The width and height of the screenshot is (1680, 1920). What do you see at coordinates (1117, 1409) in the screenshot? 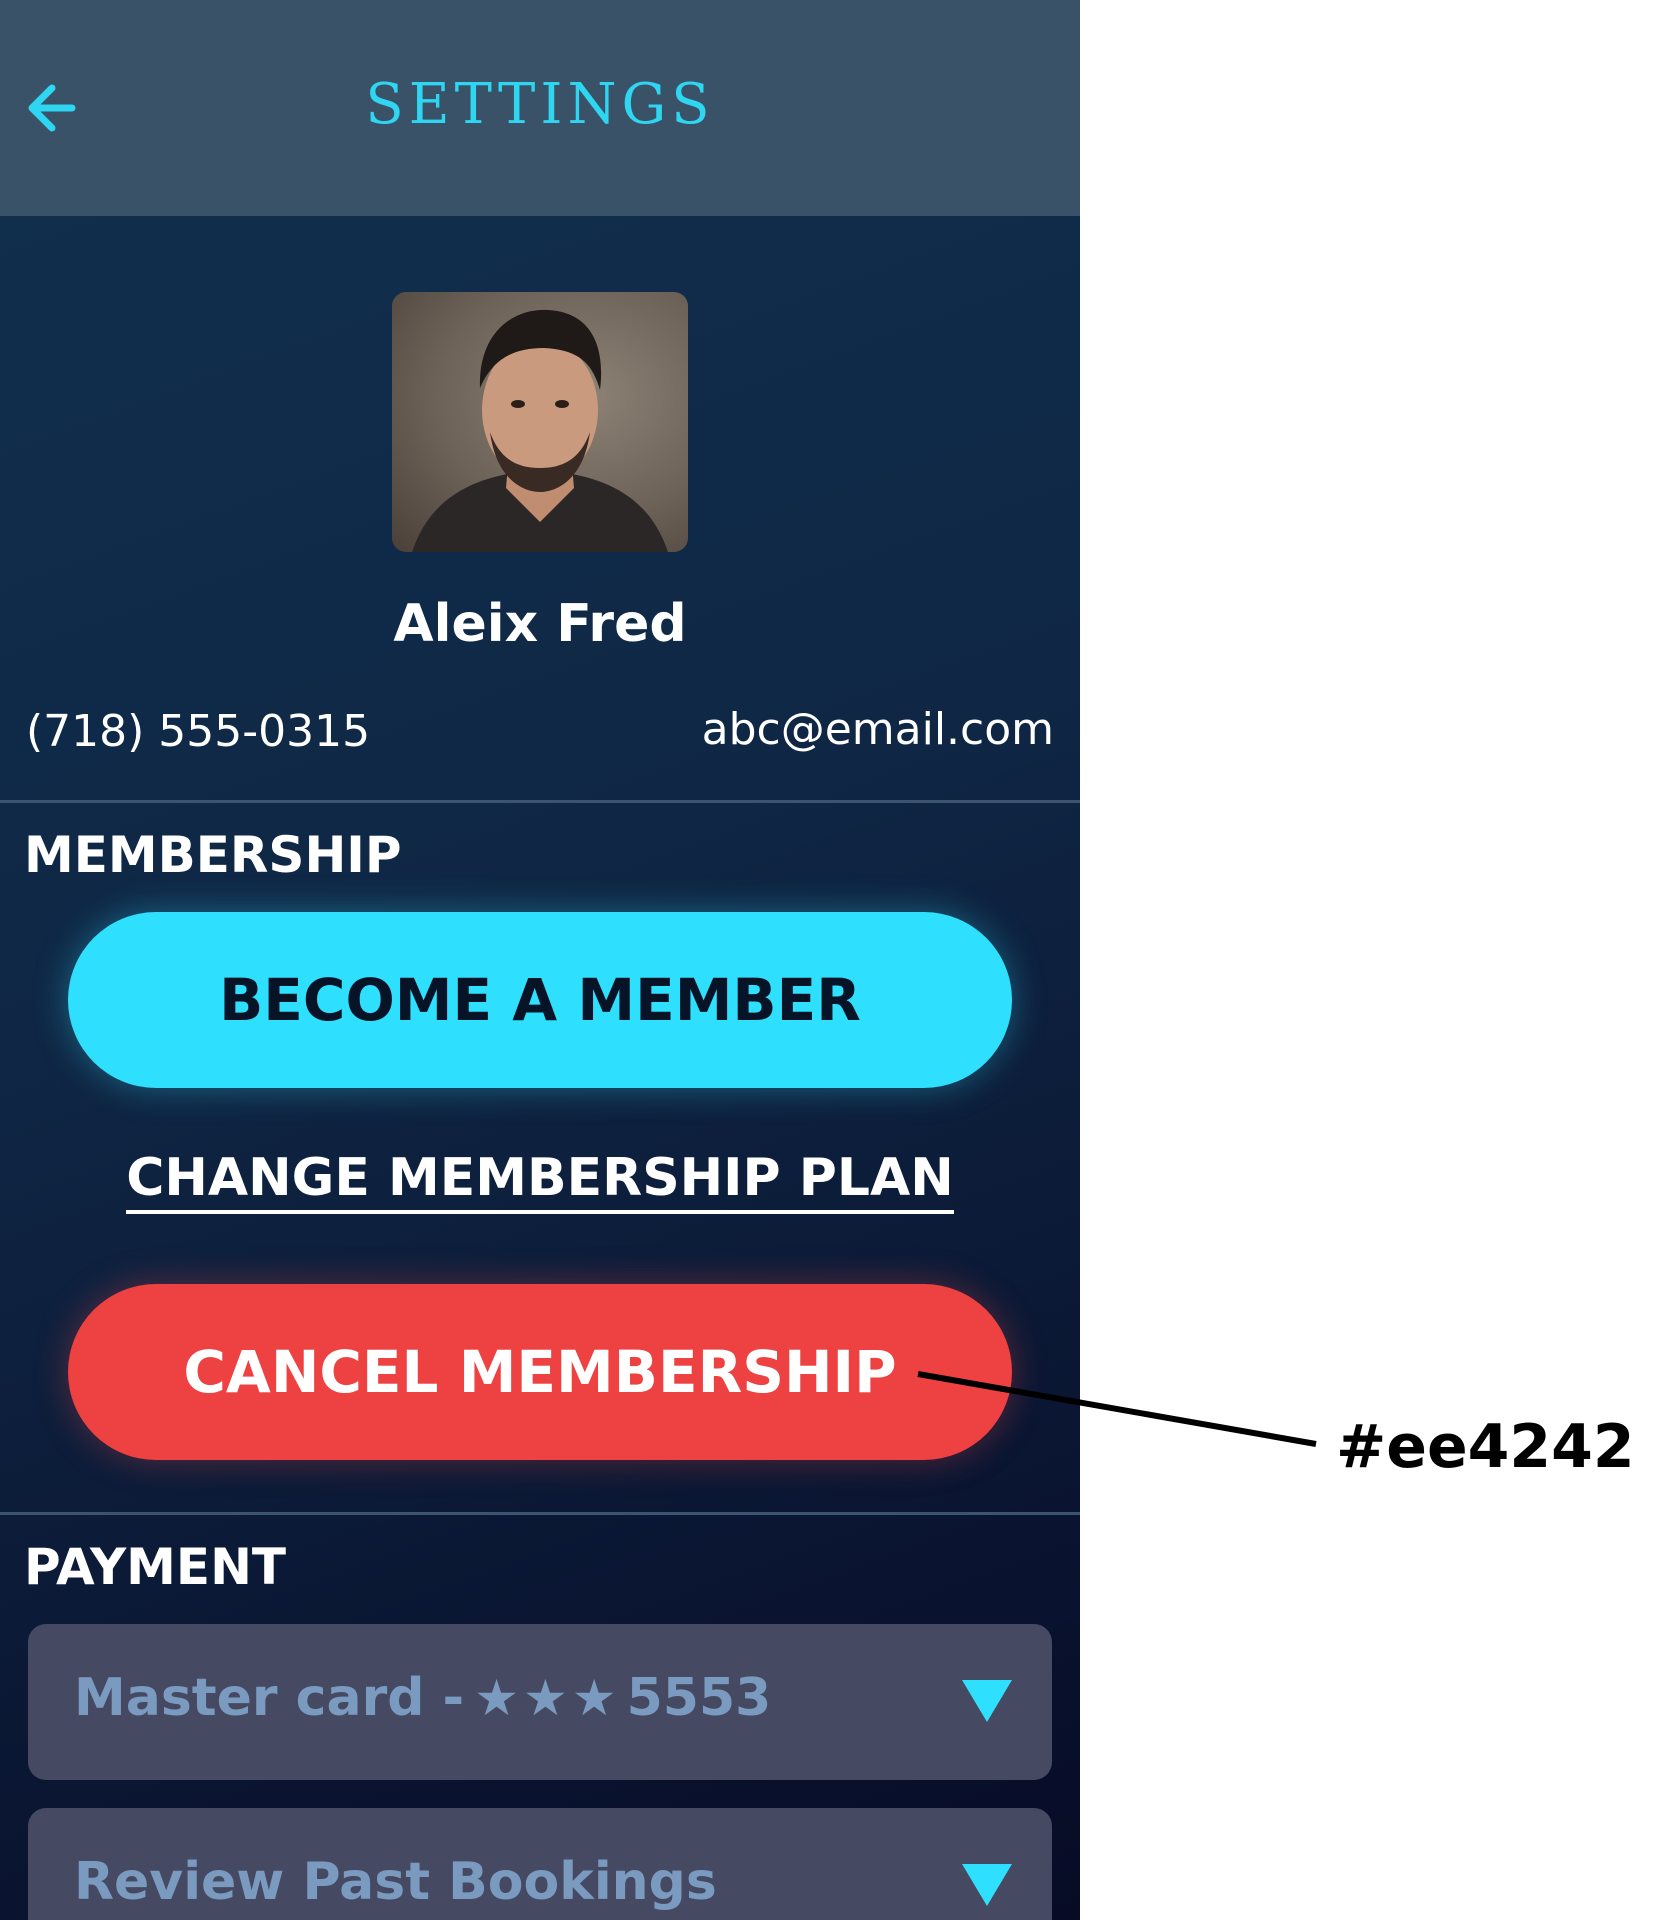
I see `annotation-pointer` at bounding box center [1117, 1409].